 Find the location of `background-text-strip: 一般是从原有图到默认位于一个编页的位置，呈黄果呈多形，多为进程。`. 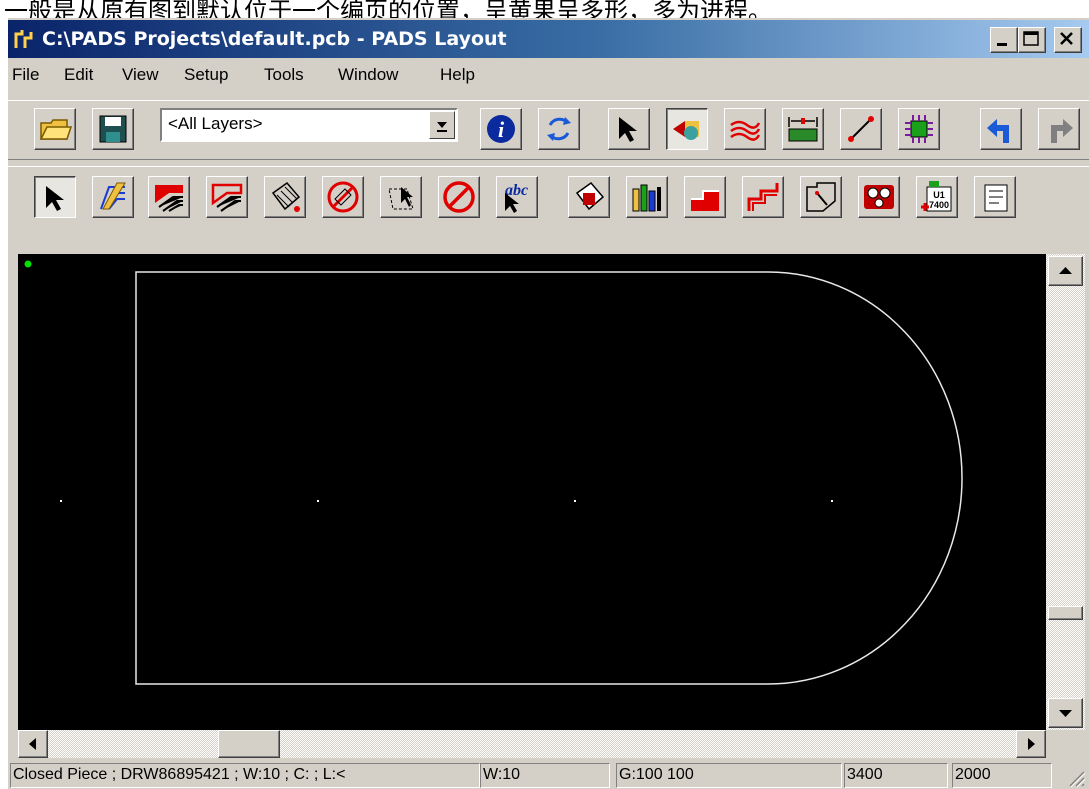

background-text-strip: 一般是从原有图到默认位于一个编页的位置，呈黄果呈多形，多为进程。 is located at coordinates (544, 9).